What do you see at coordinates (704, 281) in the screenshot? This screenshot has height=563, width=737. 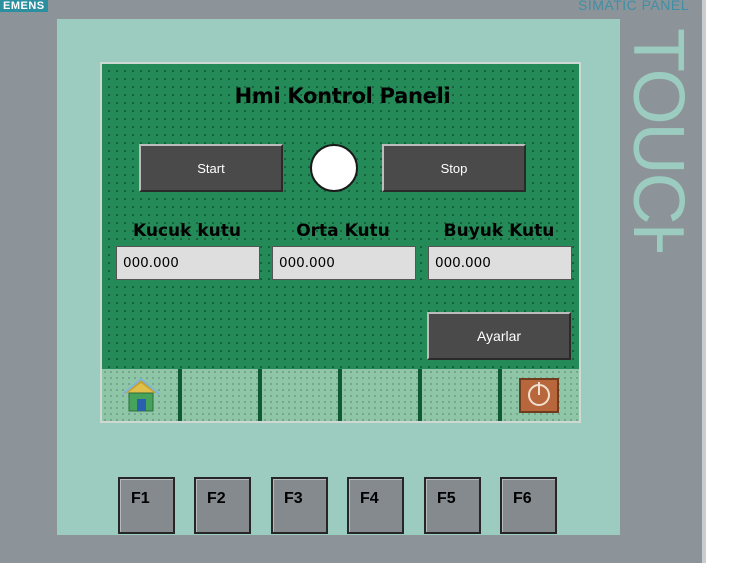 I see `housing-edge` at bounding box center [704, 281].